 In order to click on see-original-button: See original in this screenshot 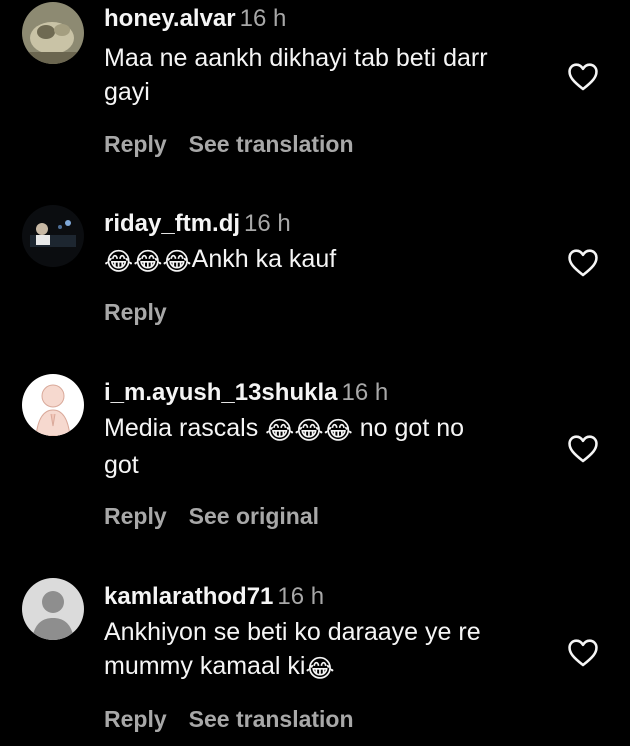, I will do `click(254, 516)`.